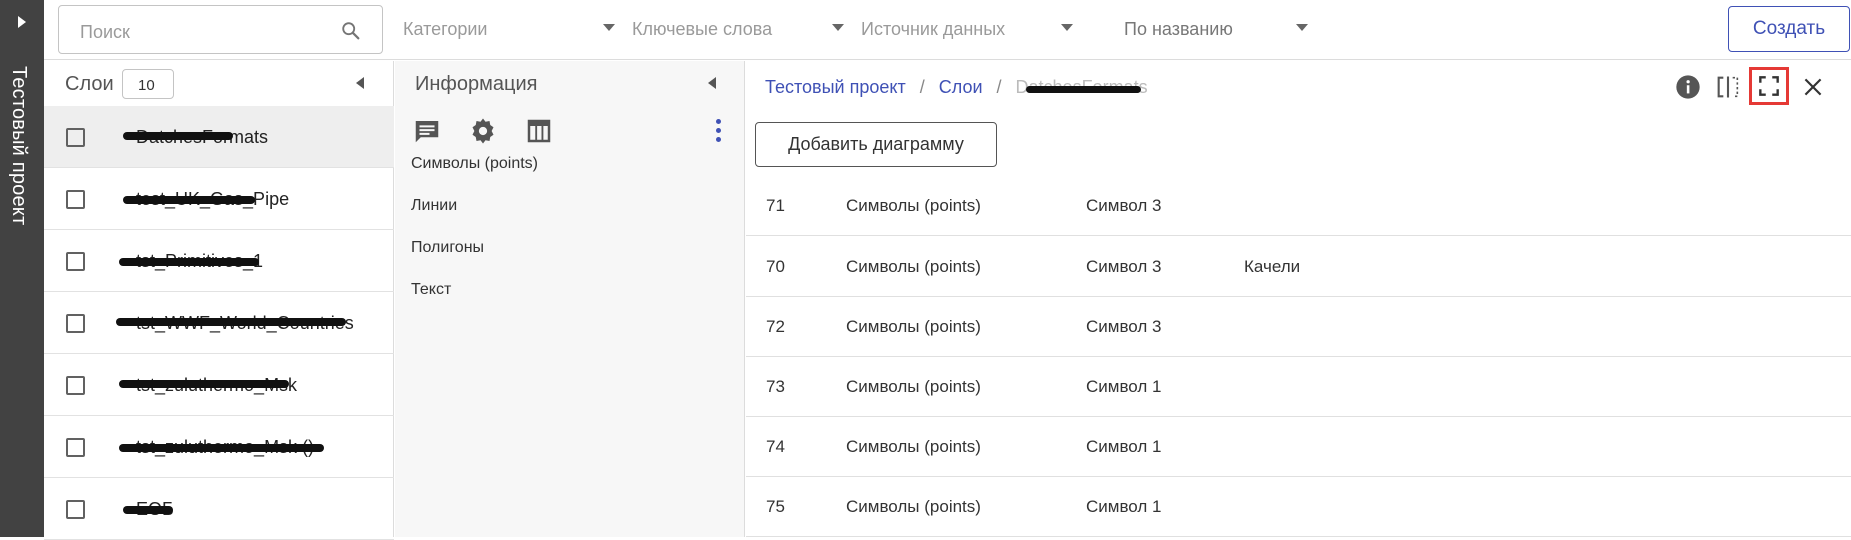  What do you see at coordinates (702, 28) in the screenshot?
I see `filter-label: Ключевые слова` at bounding box center [702, 28].